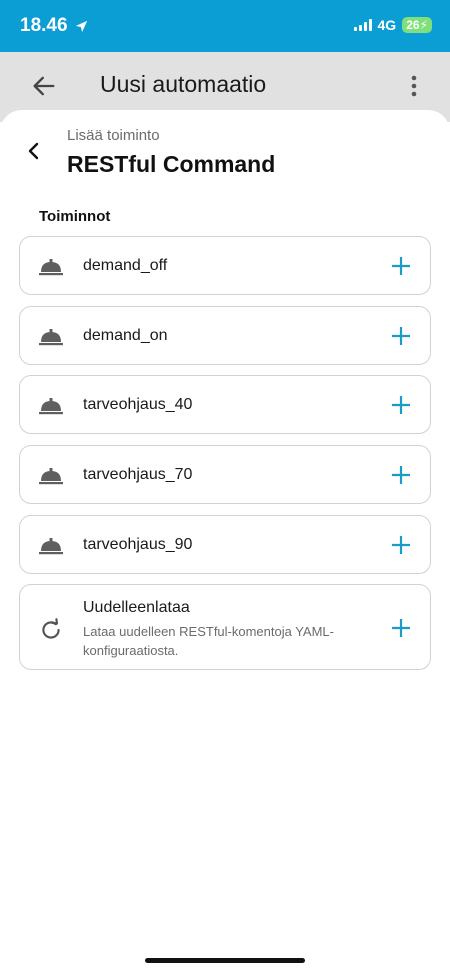 This screenshot has width=450, height=973. What do you see at coordinates (387, 25) in the screenshot?
I see `network-type: 4G` at bounding box center [387, 25].